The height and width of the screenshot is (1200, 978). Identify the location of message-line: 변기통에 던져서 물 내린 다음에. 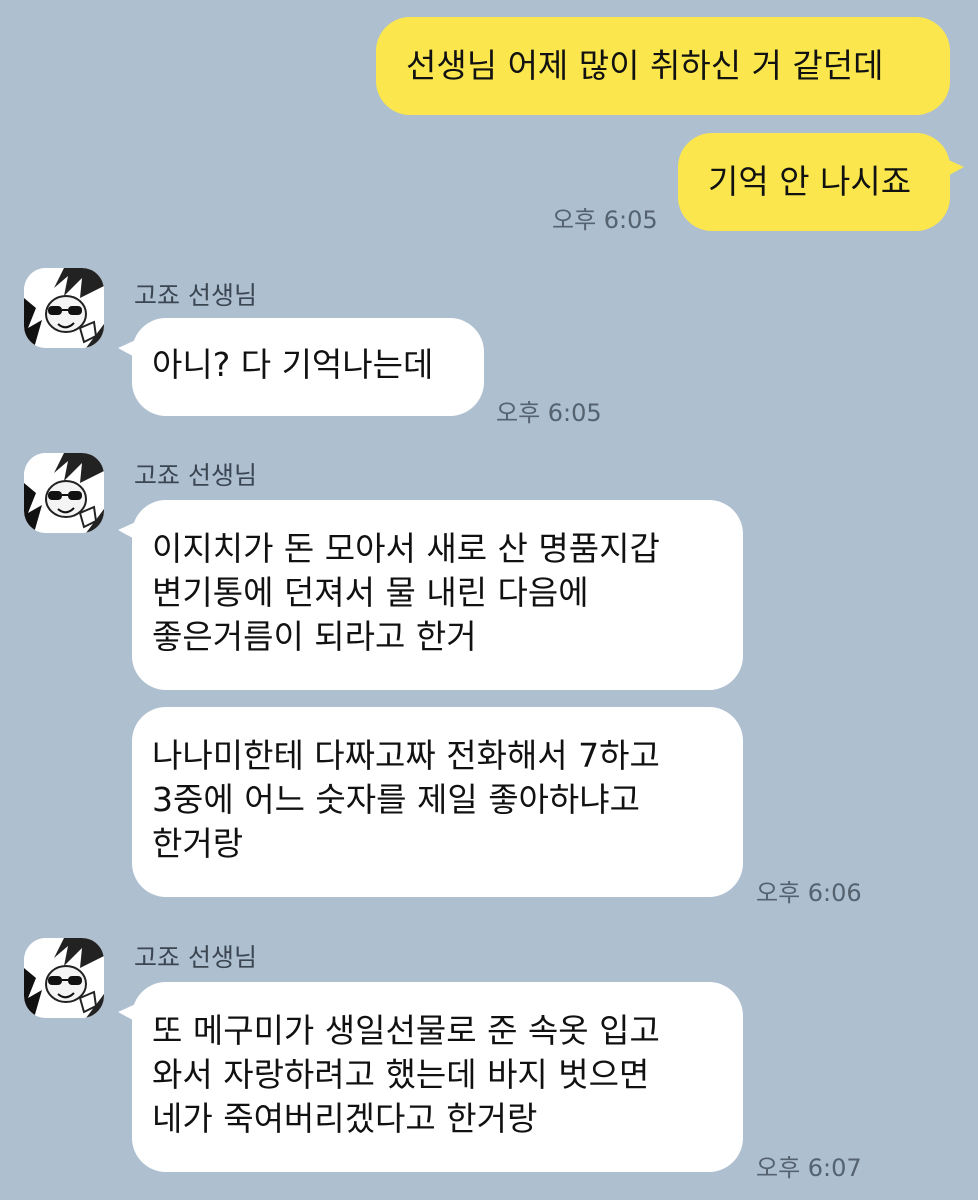
(370, 592).